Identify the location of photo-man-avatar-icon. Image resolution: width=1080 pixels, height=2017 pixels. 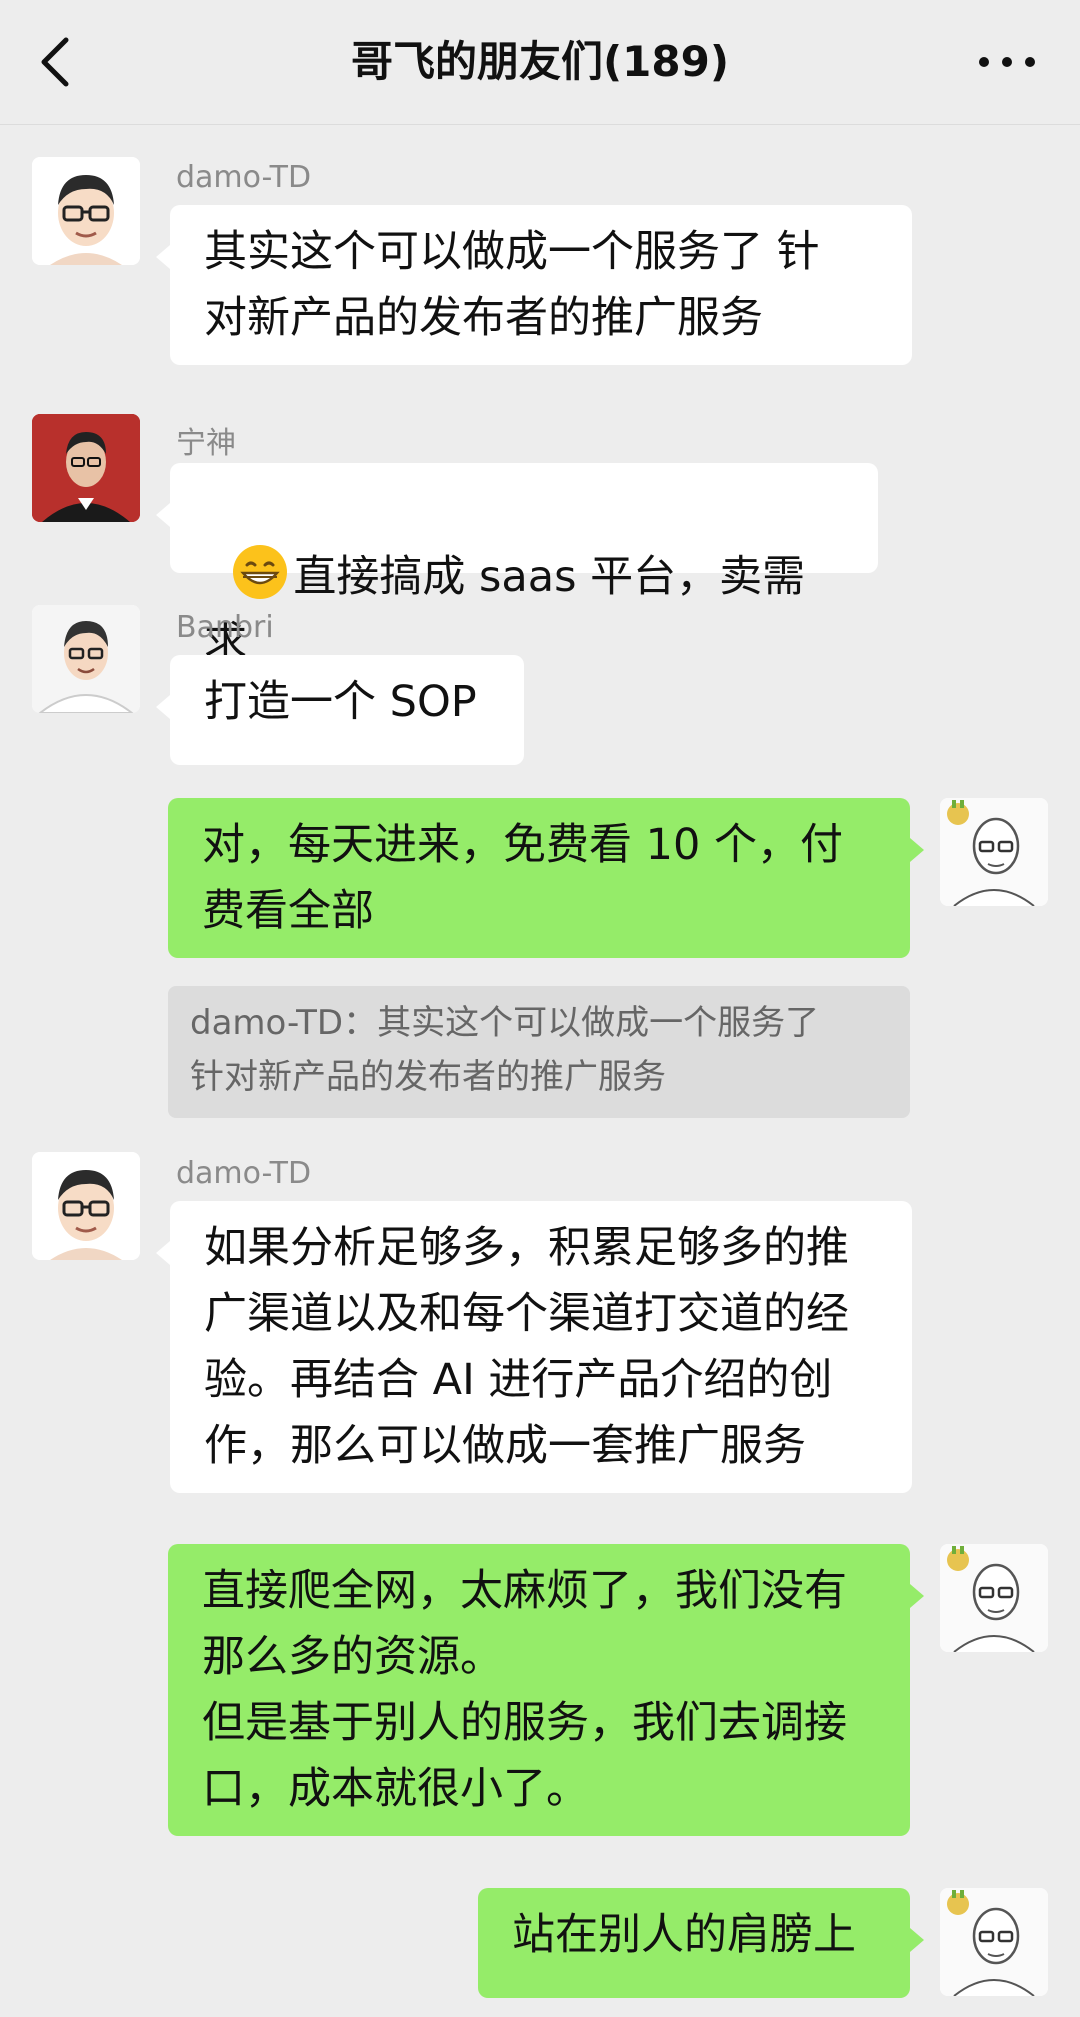
(86, 468).